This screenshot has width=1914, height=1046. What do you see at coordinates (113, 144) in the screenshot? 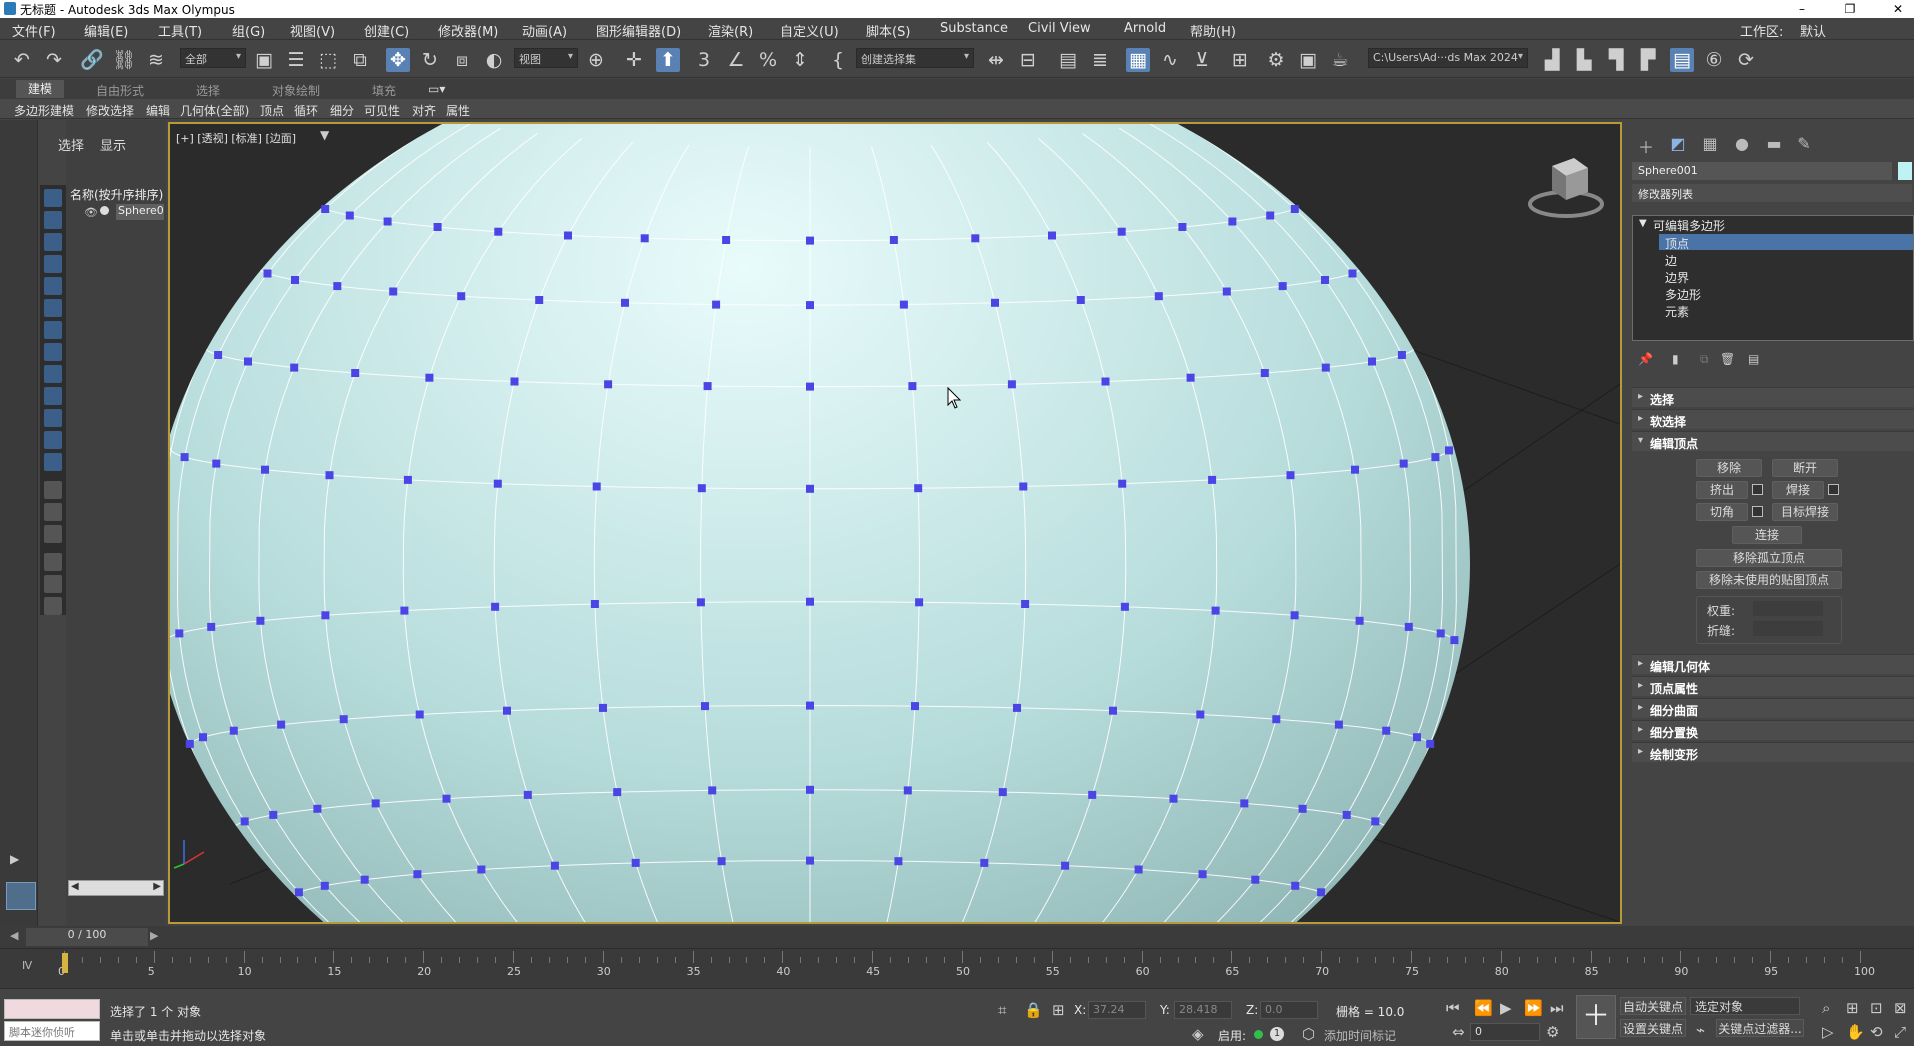
I see `explorer-tab-display: 显示` at bounding box center [113, 144].